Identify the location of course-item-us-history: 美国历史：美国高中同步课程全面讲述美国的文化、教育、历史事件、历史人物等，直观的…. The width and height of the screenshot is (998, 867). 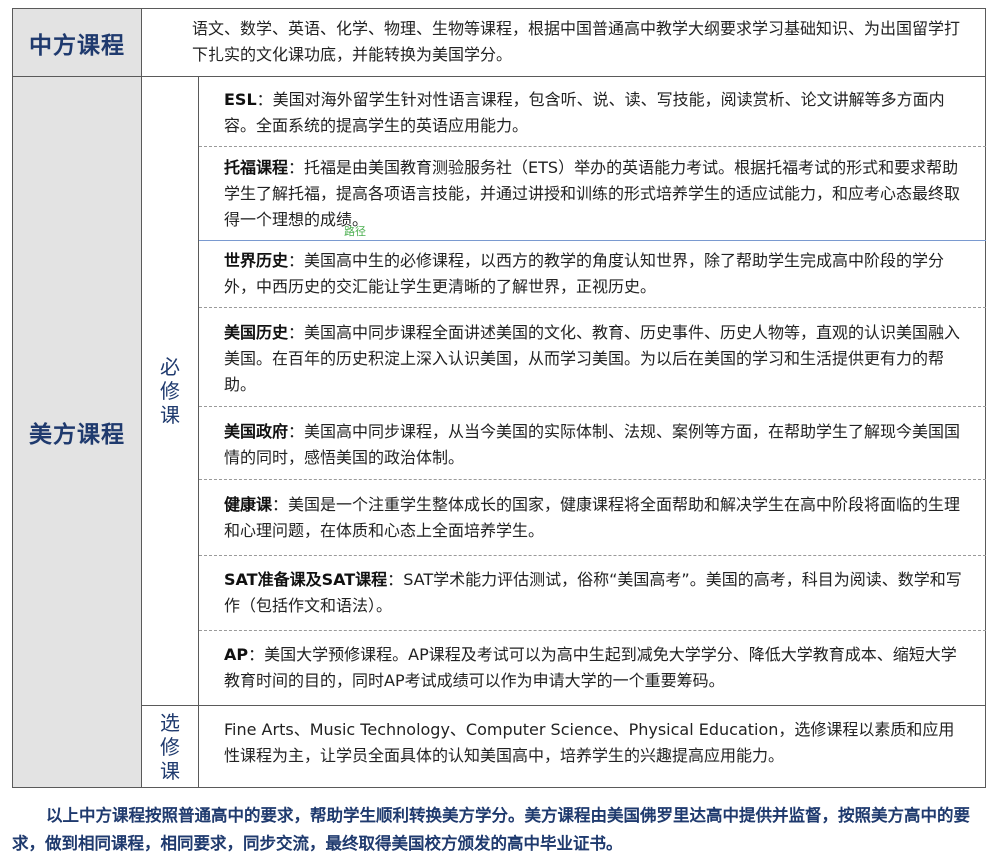
(596, 359).